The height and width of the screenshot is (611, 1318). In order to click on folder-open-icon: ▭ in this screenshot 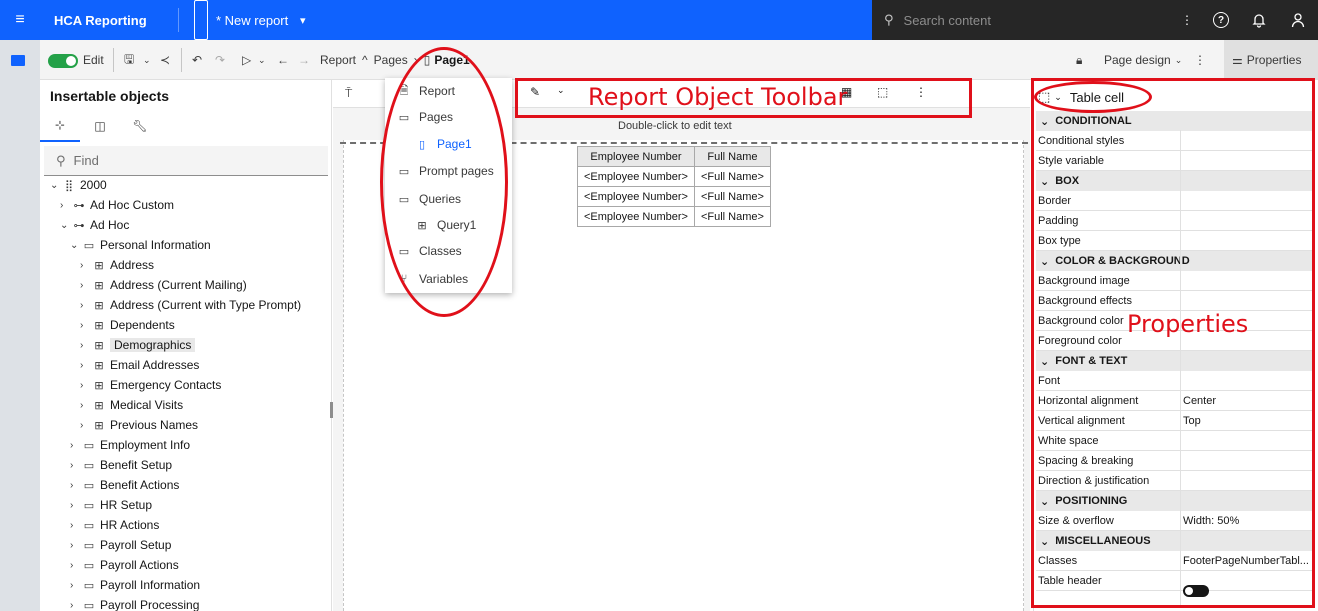, I will do `click(89, 245)`.